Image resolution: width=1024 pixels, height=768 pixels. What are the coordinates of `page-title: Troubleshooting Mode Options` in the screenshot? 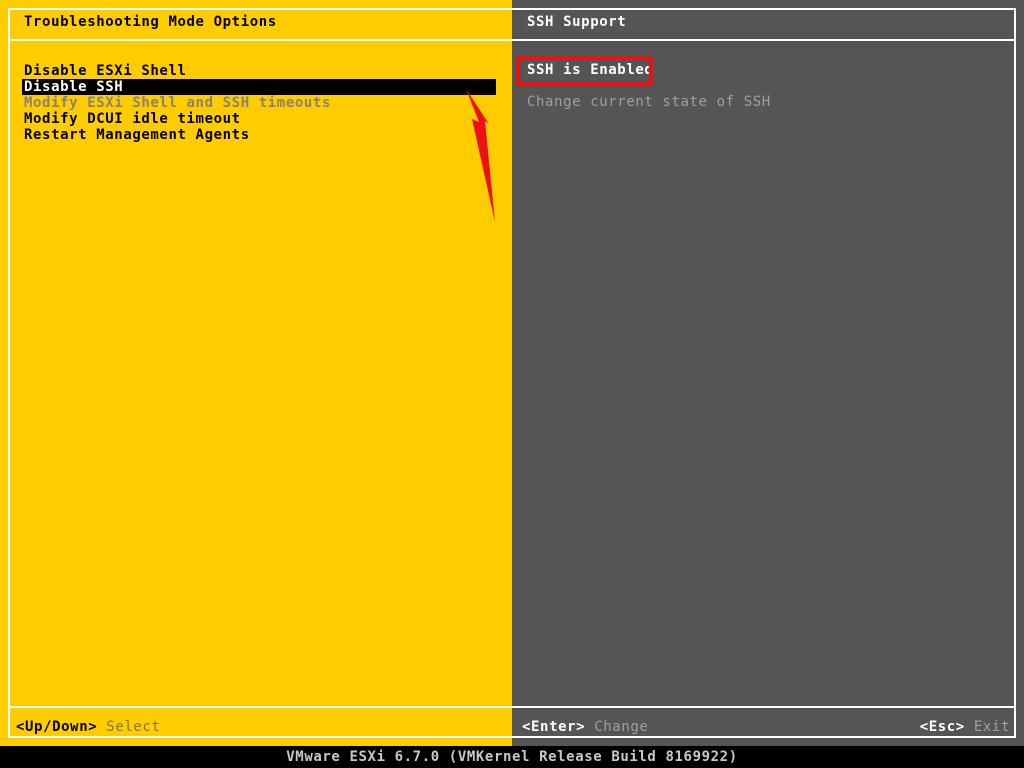 It's located at (150, 22).